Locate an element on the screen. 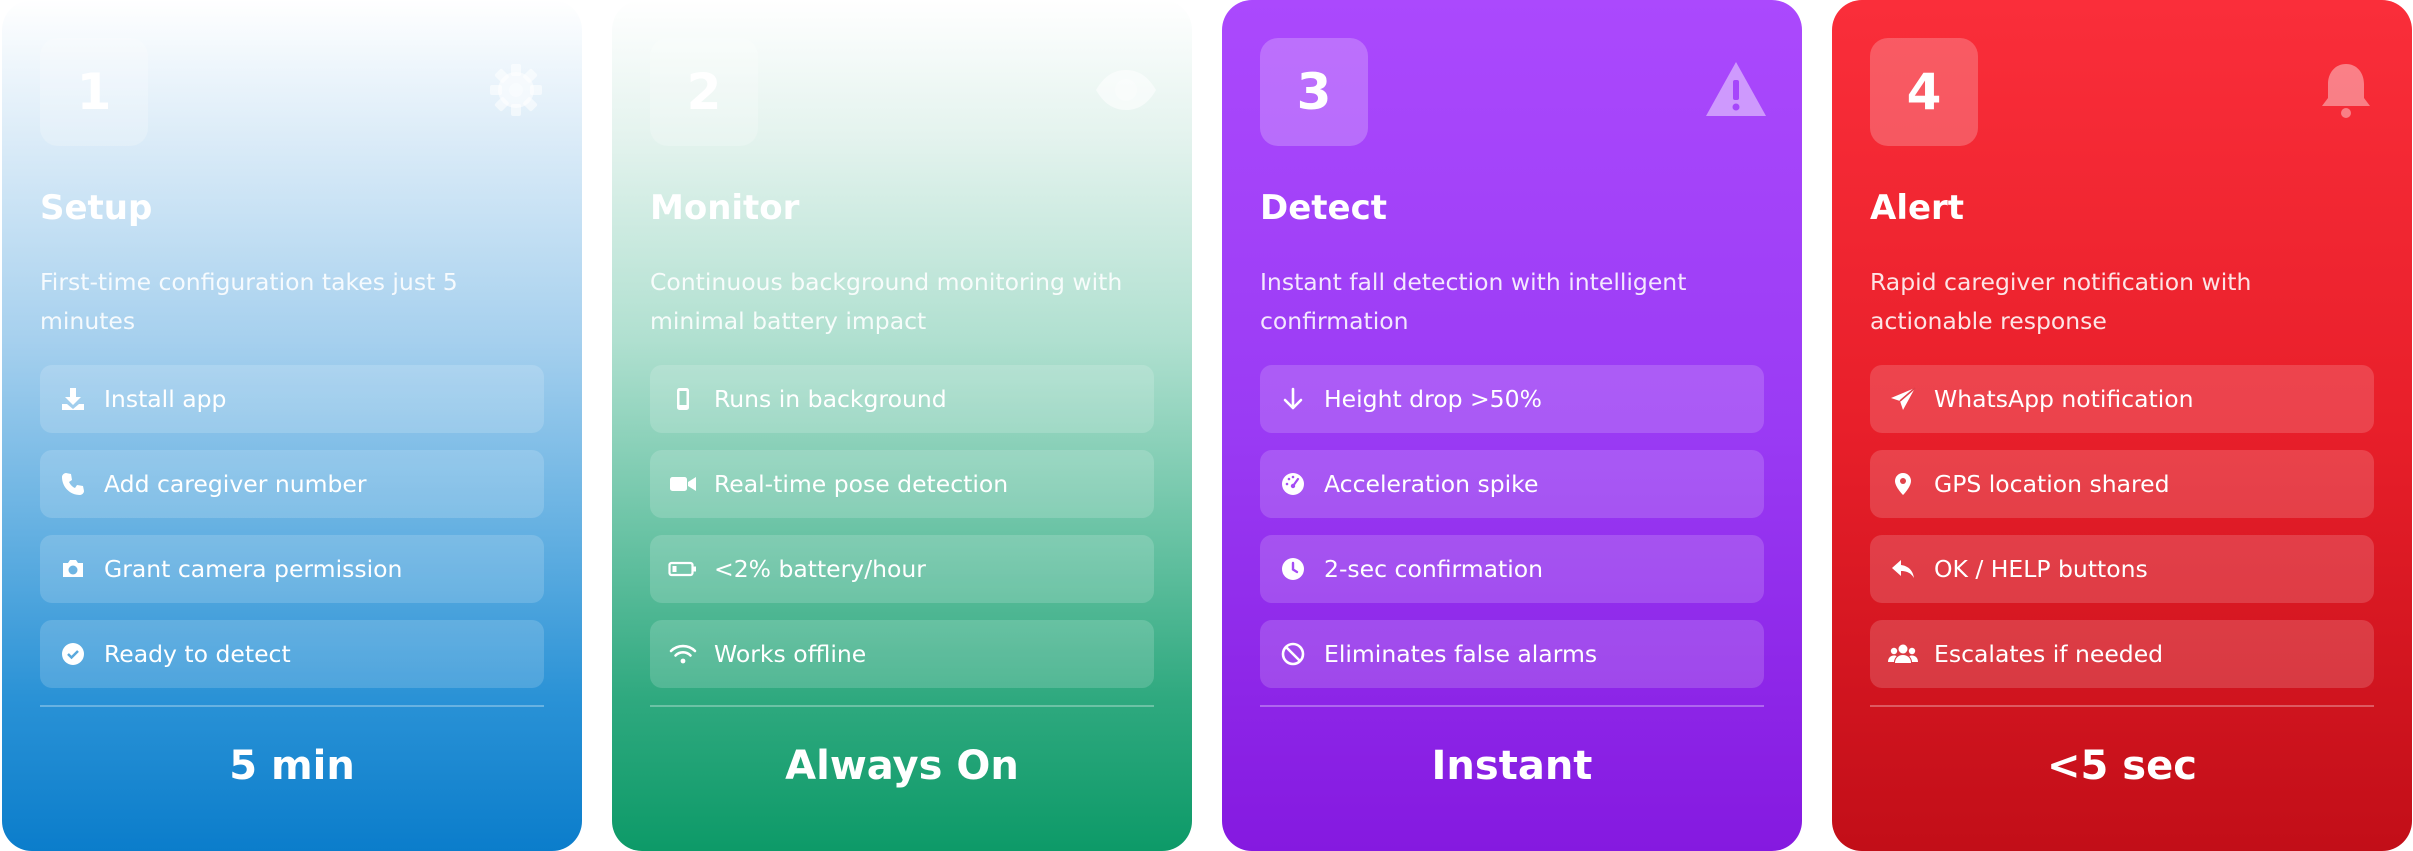  list-item: <2% battery/hour is located at coordinates (902, 569).